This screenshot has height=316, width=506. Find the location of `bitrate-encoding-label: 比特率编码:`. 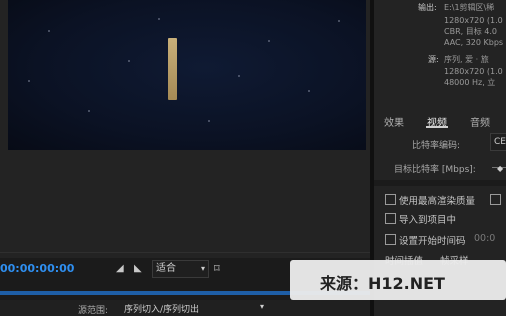

bitrate-encoding-label: 比特率编码: is located at coordinates (436, 146).